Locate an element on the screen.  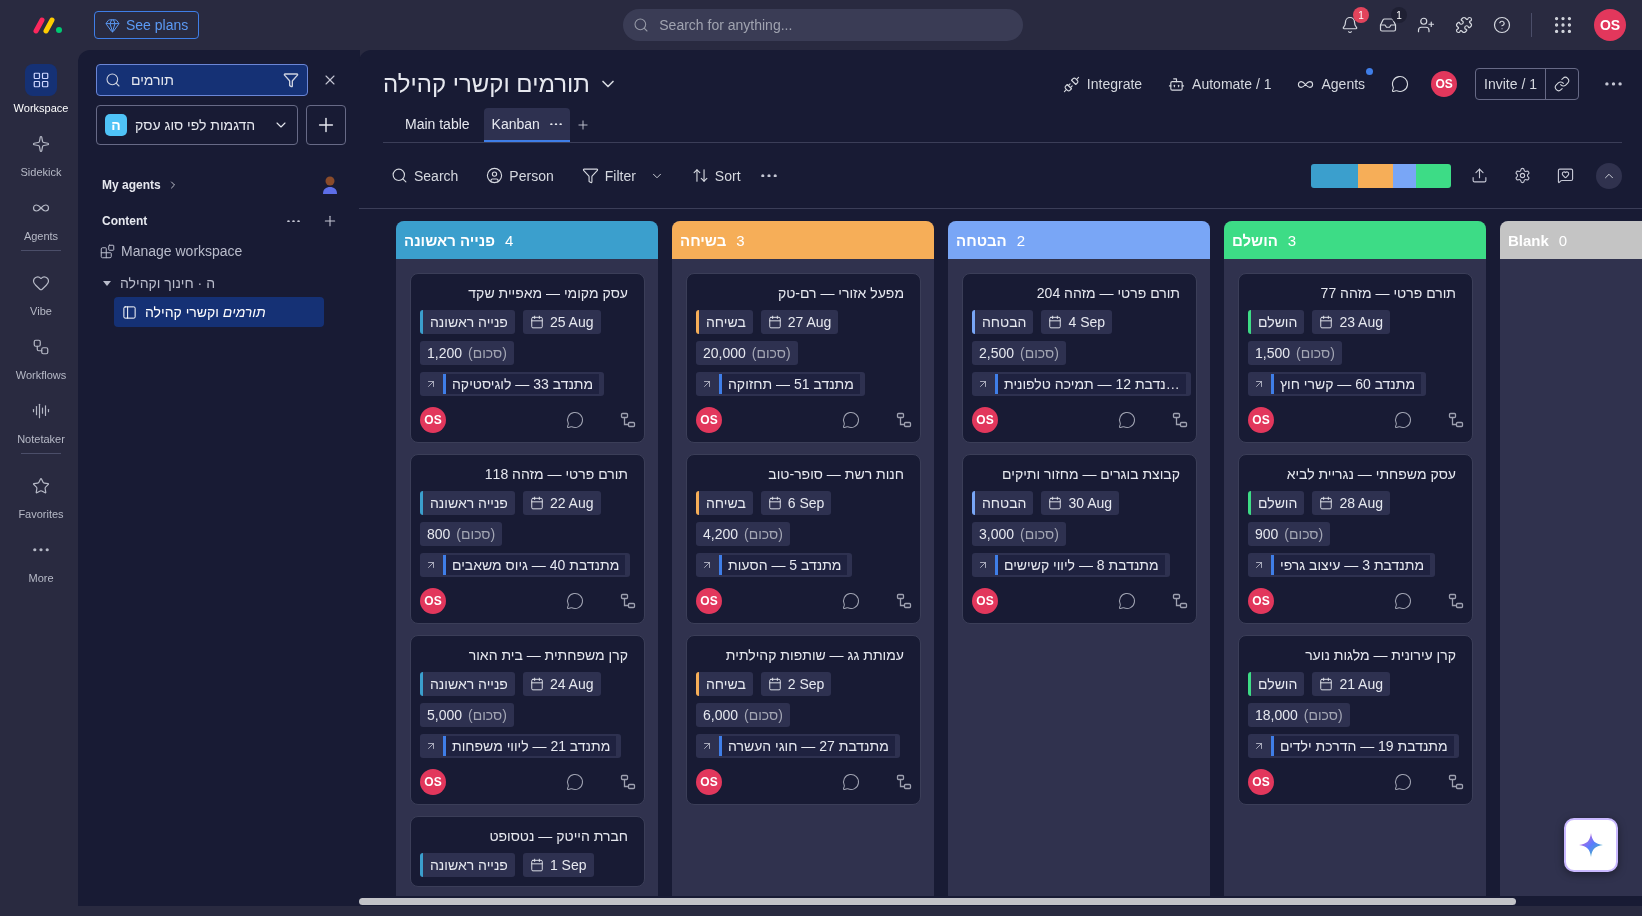
volunteer-link: מתנדבת 27 — חוגי העשרה is located at coordinates (798, 746).